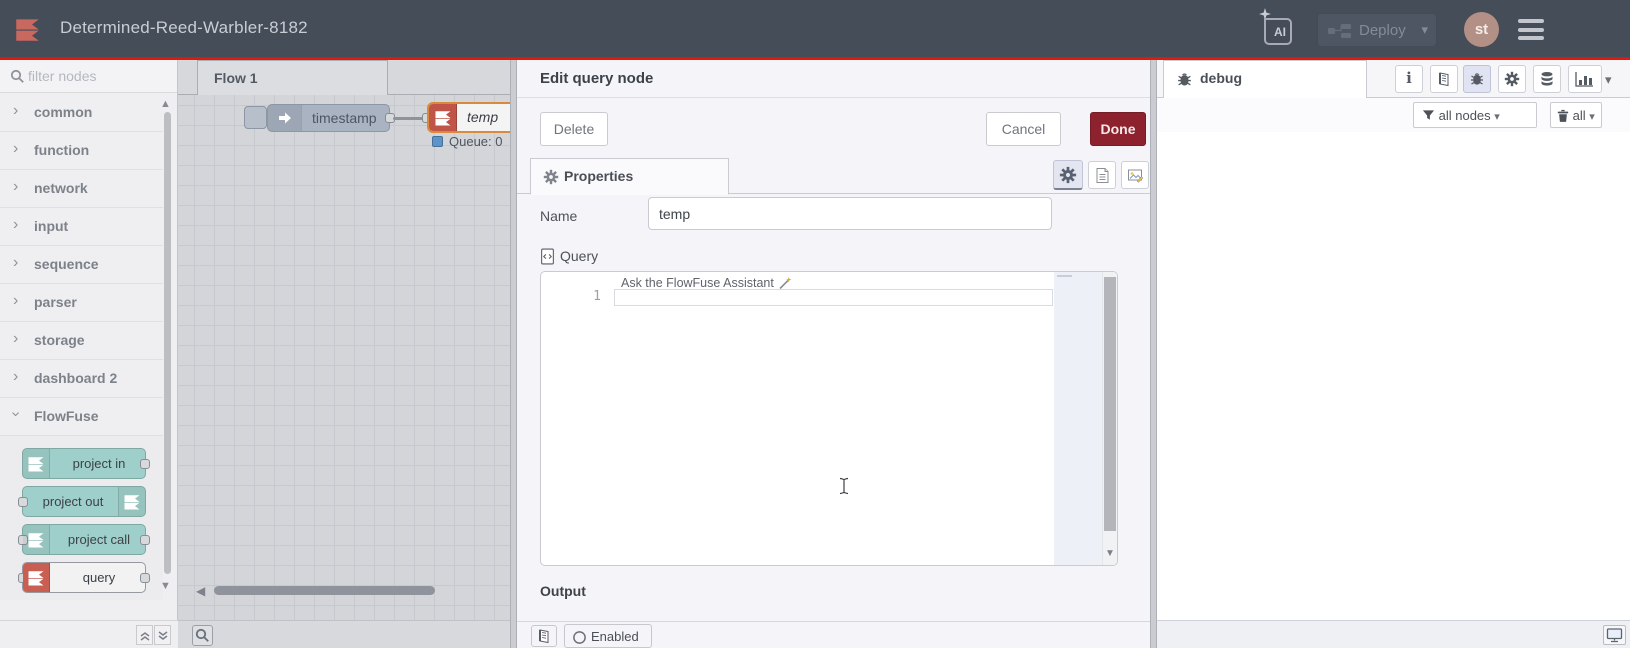  Describe the element at coordinates (597, 78) in the screenshot. I see `tray-title: Edit query node` at that location.